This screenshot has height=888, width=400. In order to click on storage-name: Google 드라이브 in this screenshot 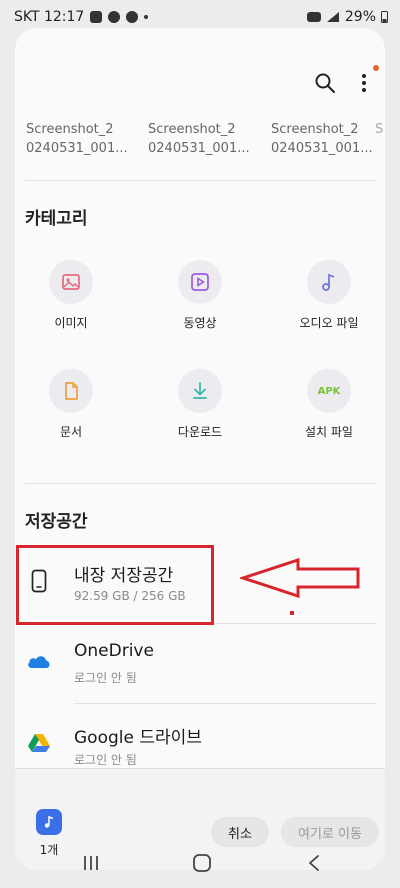, I will do `click(138, 738)`.